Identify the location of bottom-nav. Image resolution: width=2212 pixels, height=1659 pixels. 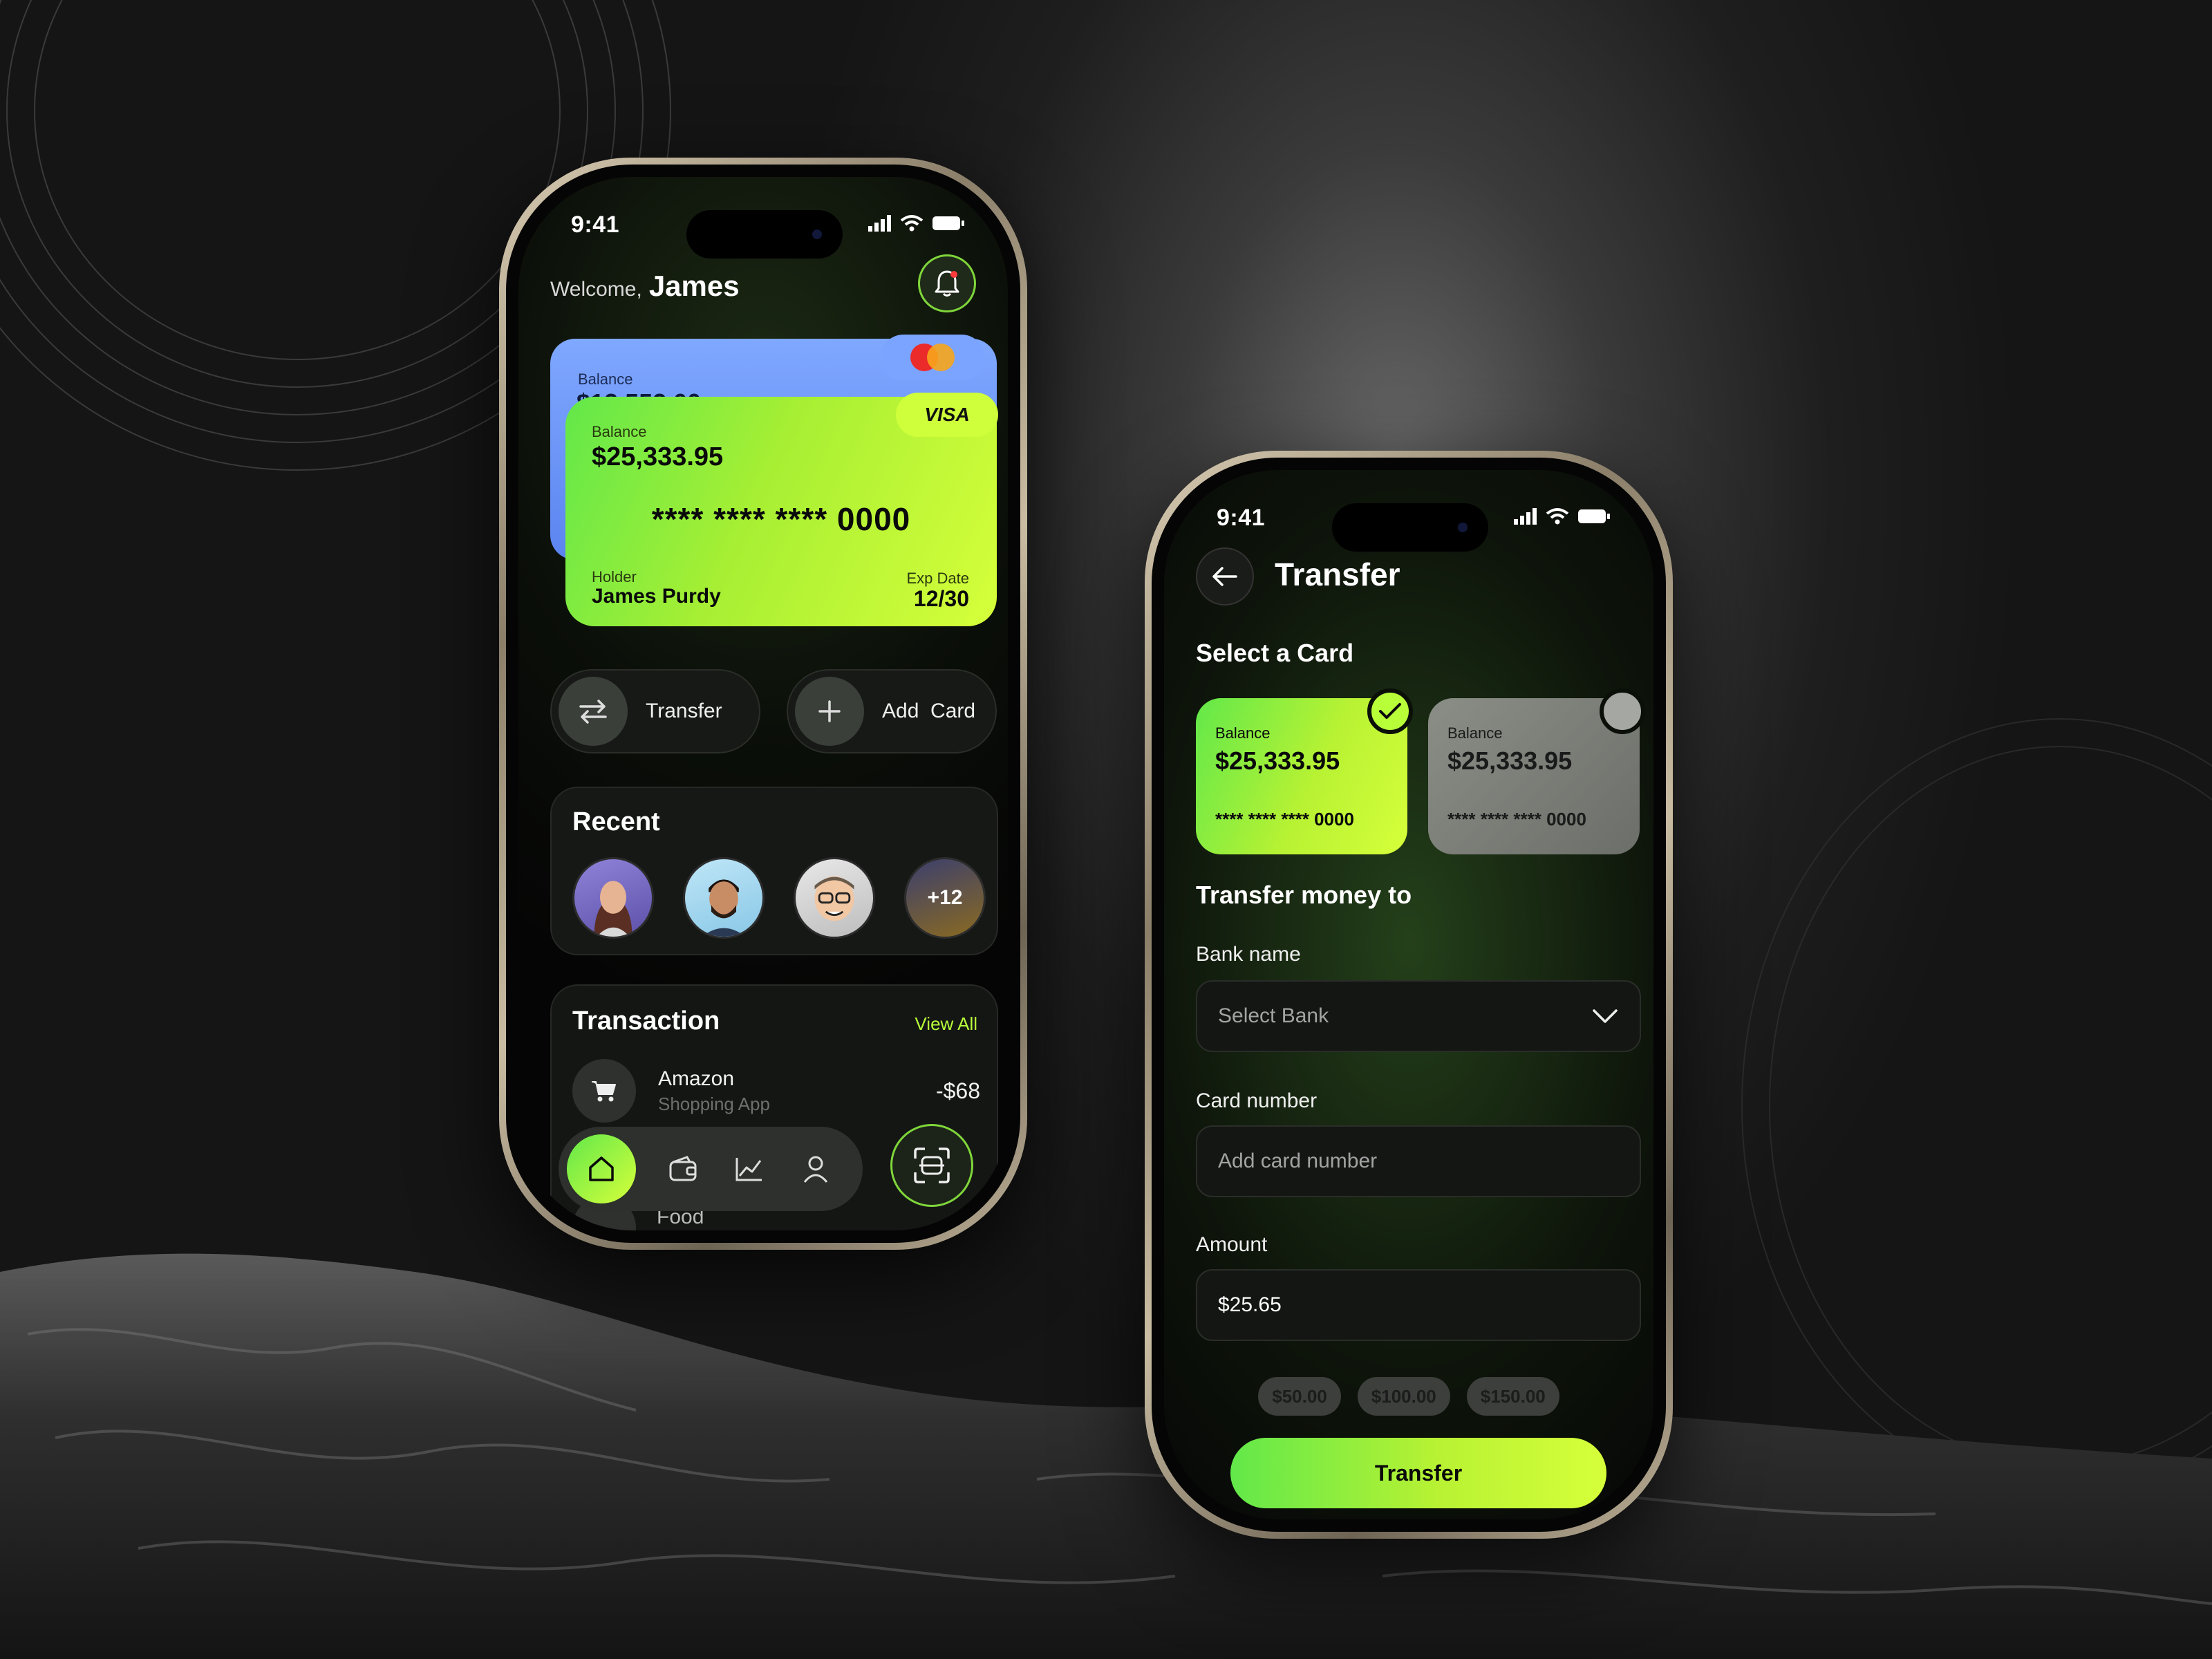
(711, 1169).